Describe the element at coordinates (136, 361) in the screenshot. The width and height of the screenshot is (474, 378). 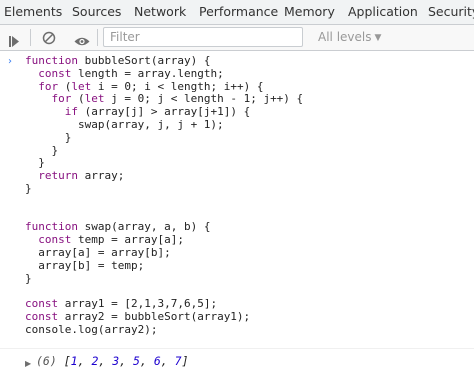
I see `array-value: 5` at that location.